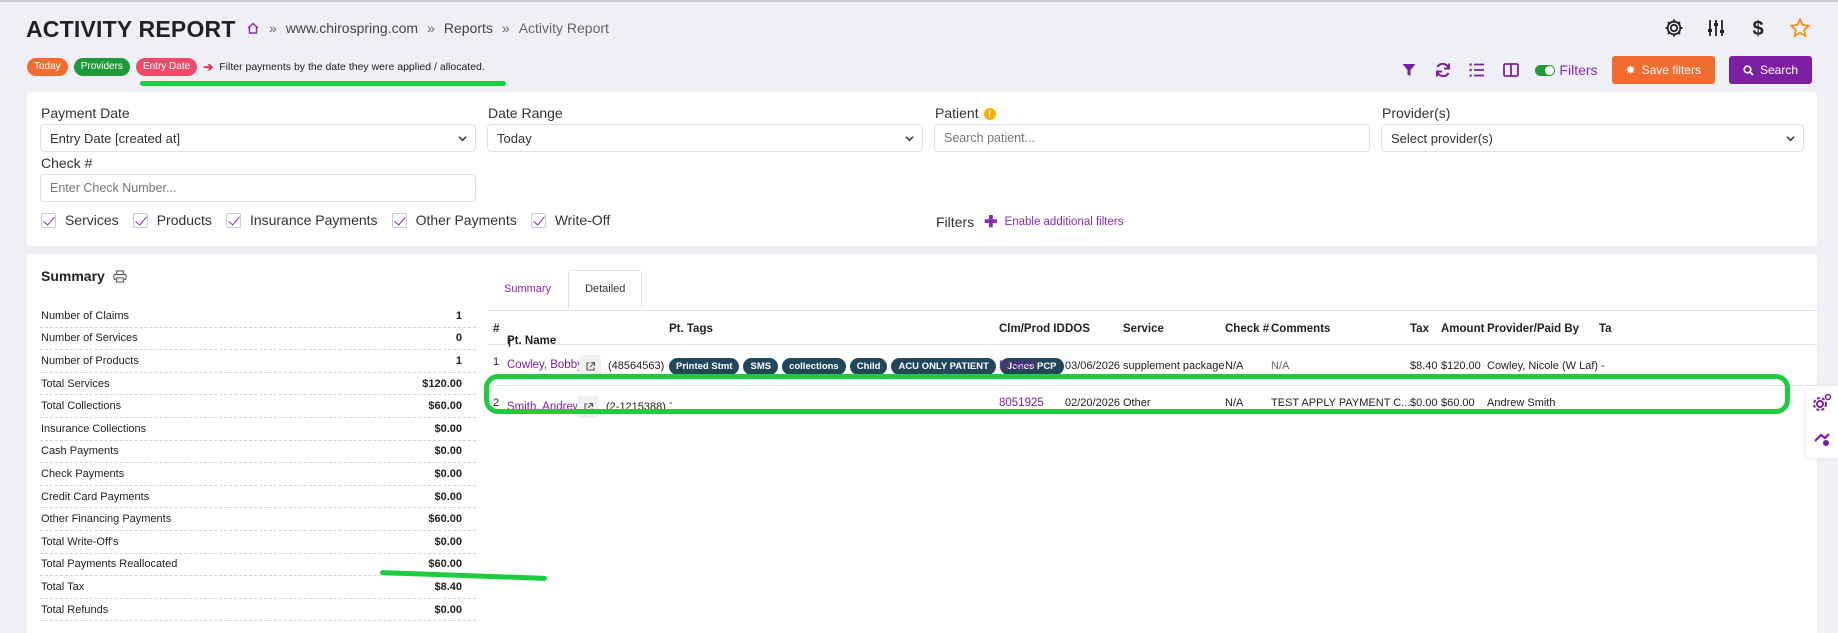  I want to click on col-header-comments: Comments, so click(1301, 329).